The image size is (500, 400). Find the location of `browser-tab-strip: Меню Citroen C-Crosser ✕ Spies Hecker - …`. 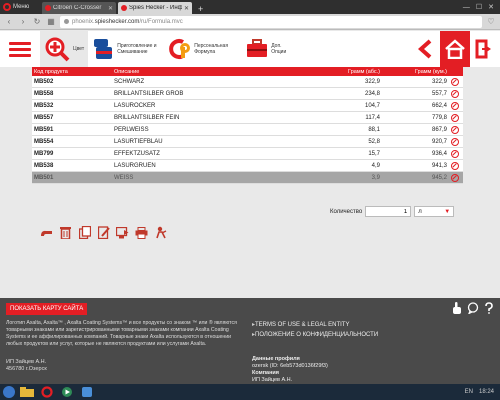

browser-tab-strip: Меню Citroen C-Crosser ✕ Spies Hecker - … is located at coordinates (250, 7).